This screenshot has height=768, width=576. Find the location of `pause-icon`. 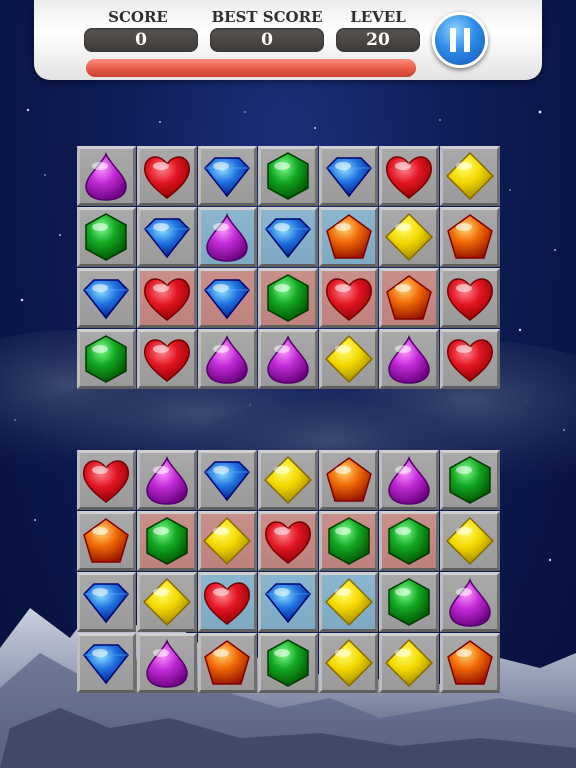

pause-icon is located at coordinates (453, 40).